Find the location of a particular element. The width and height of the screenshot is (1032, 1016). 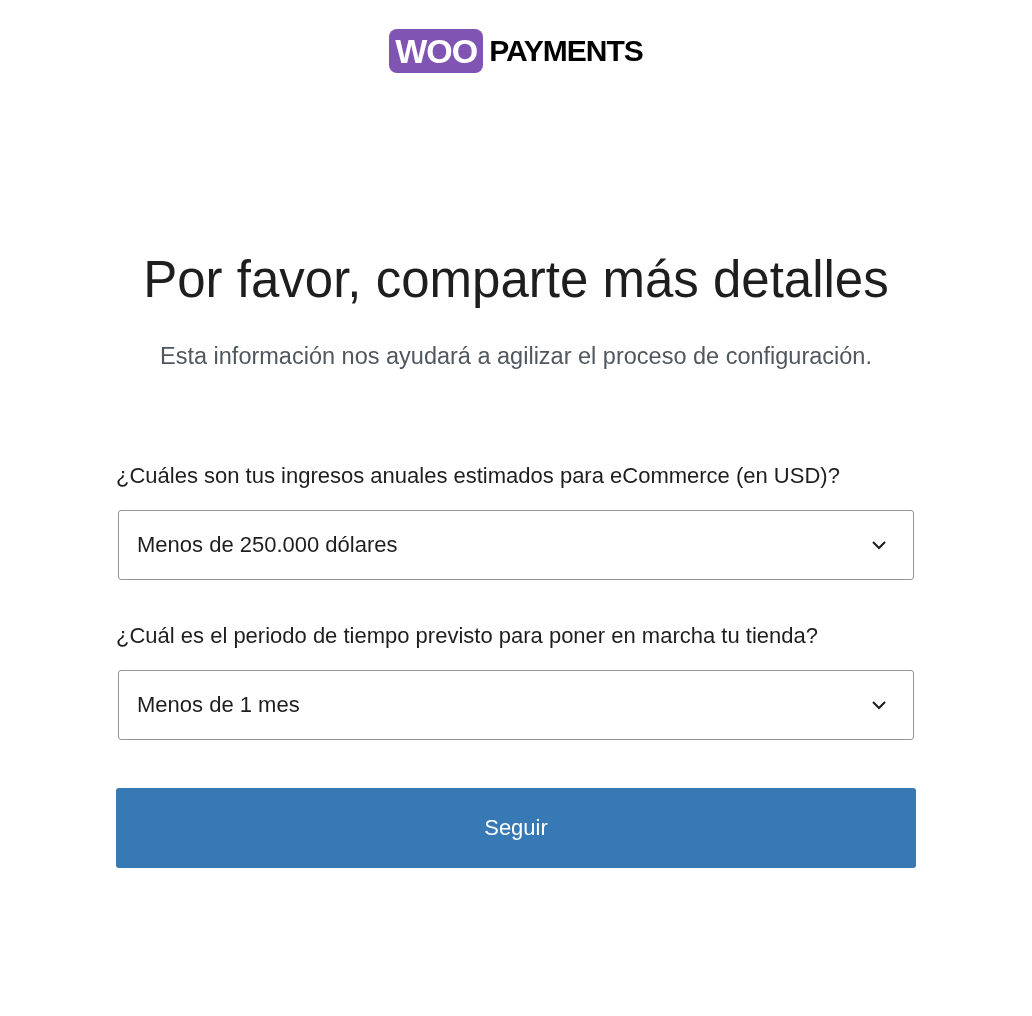

continue-button: Seguir is located at coordinates (516, 828).